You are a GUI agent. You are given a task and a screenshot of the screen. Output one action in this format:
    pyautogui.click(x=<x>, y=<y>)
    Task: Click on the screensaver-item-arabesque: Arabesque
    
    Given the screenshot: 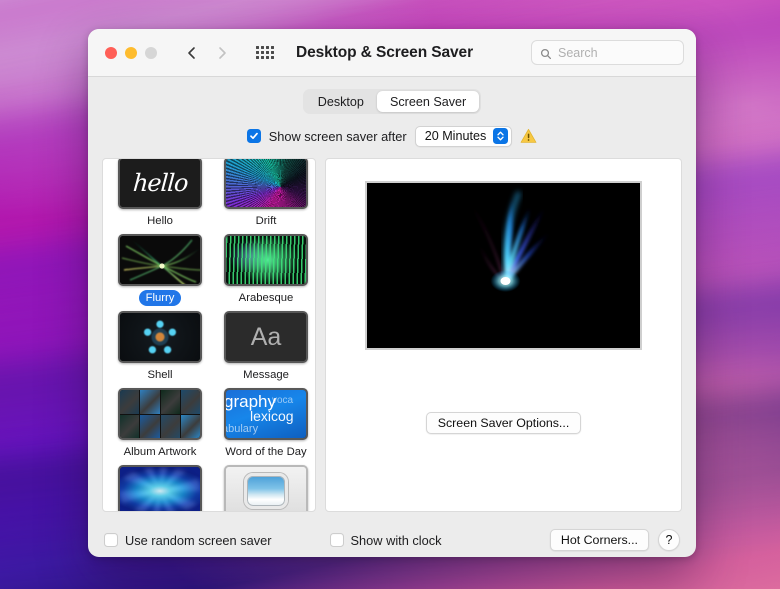 What is the action you would take?
    pyautogui.click(x=266, y=270)
    